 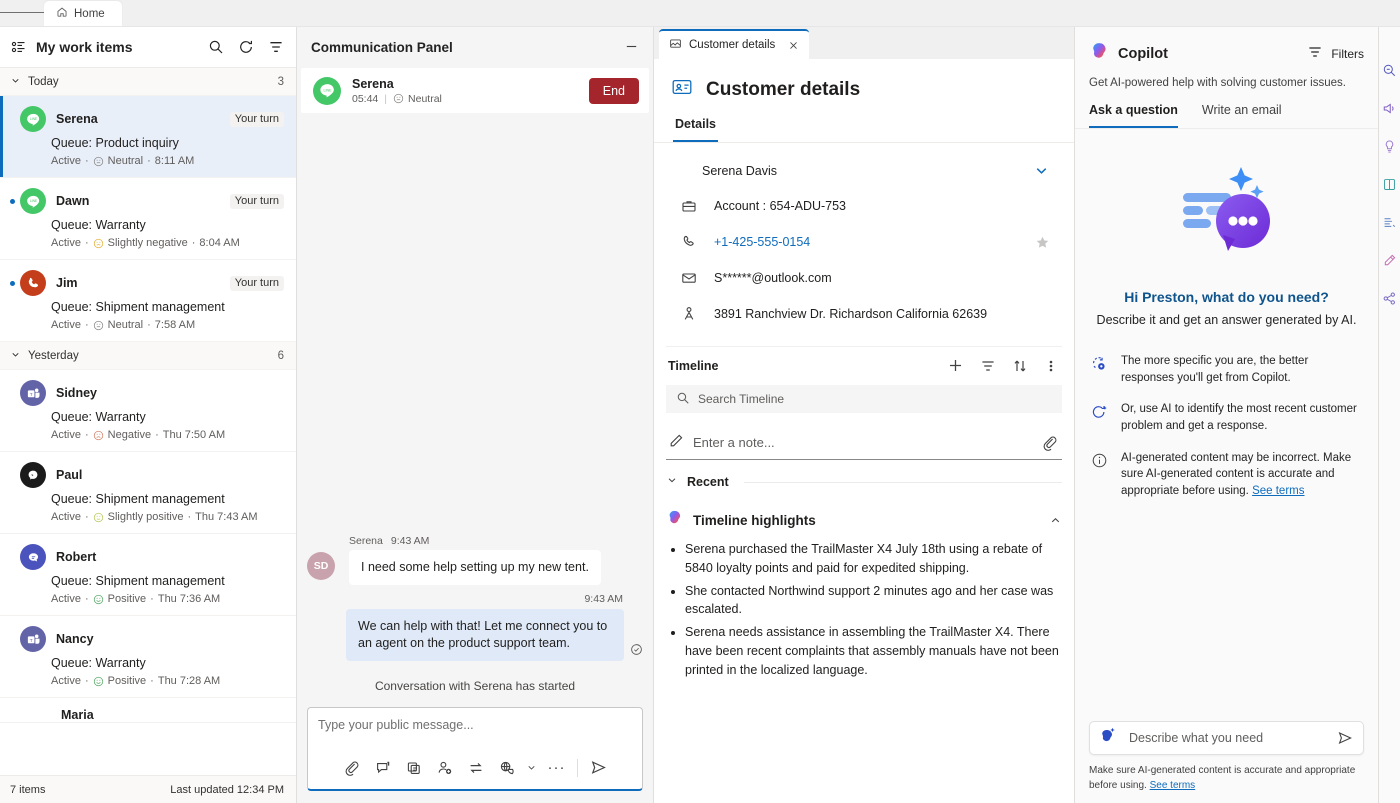 What do you see at coordinates (1389, 70) in the screenshot?
I see `copilot-rail-icon` at bounding box center [1389, 70].